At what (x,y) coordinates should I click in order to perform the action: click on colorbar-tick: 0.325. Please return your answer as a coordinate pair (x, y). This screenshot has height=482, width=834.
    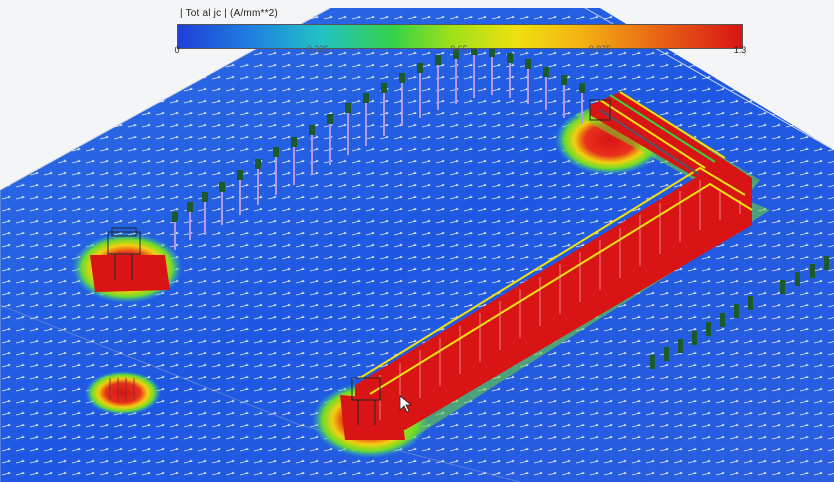
    Looking at the image, I should click on (318, 49).